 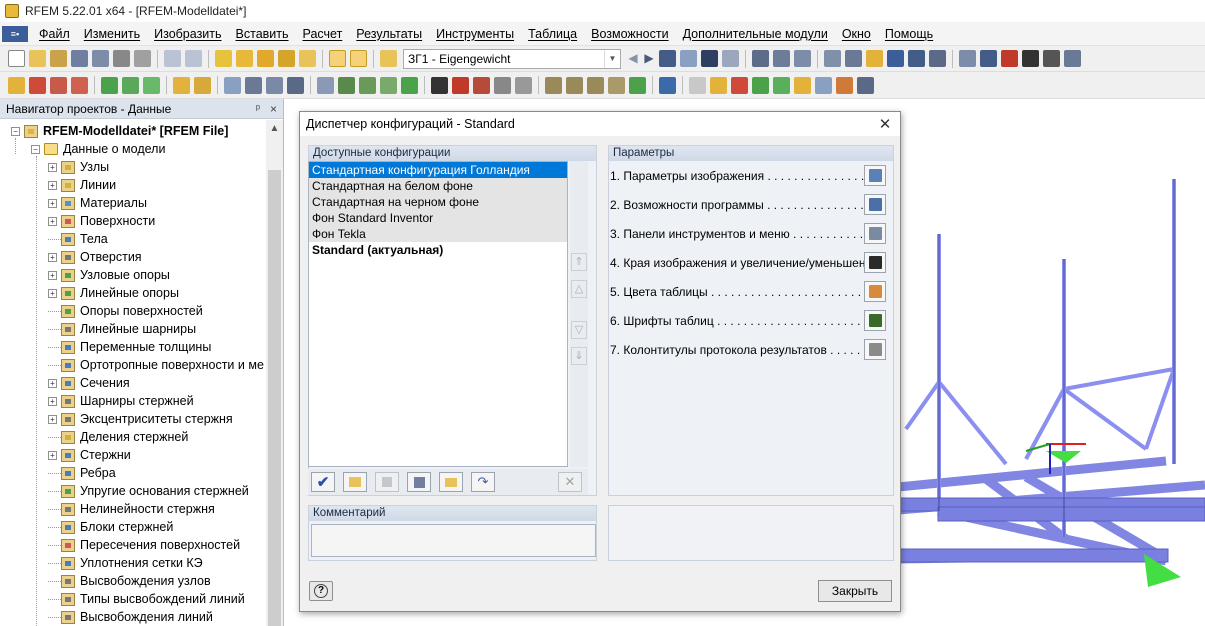 I want to click on help-button: ?, so click(x=321, y=591).